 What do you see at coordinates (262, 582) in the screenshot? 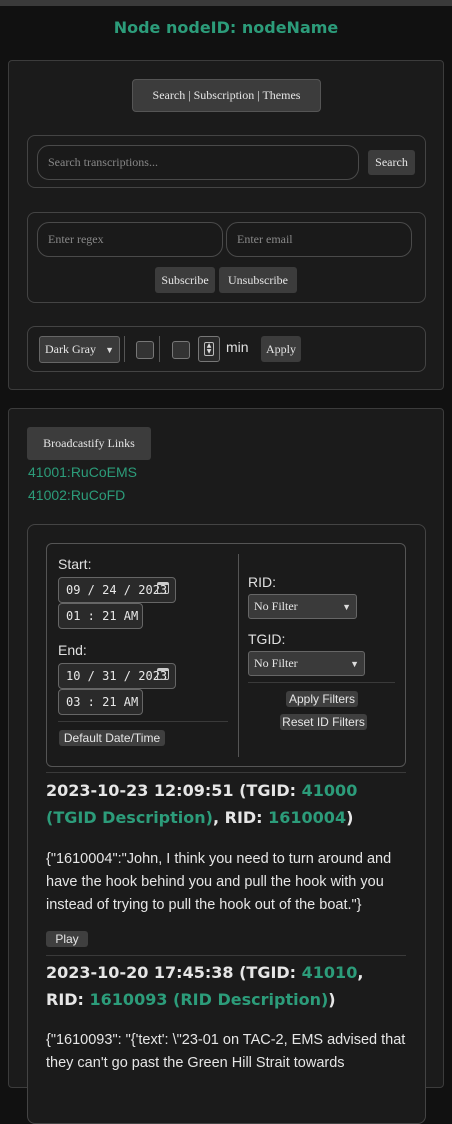
I see `rid-label: RID:` at bounding box center [262, 582].